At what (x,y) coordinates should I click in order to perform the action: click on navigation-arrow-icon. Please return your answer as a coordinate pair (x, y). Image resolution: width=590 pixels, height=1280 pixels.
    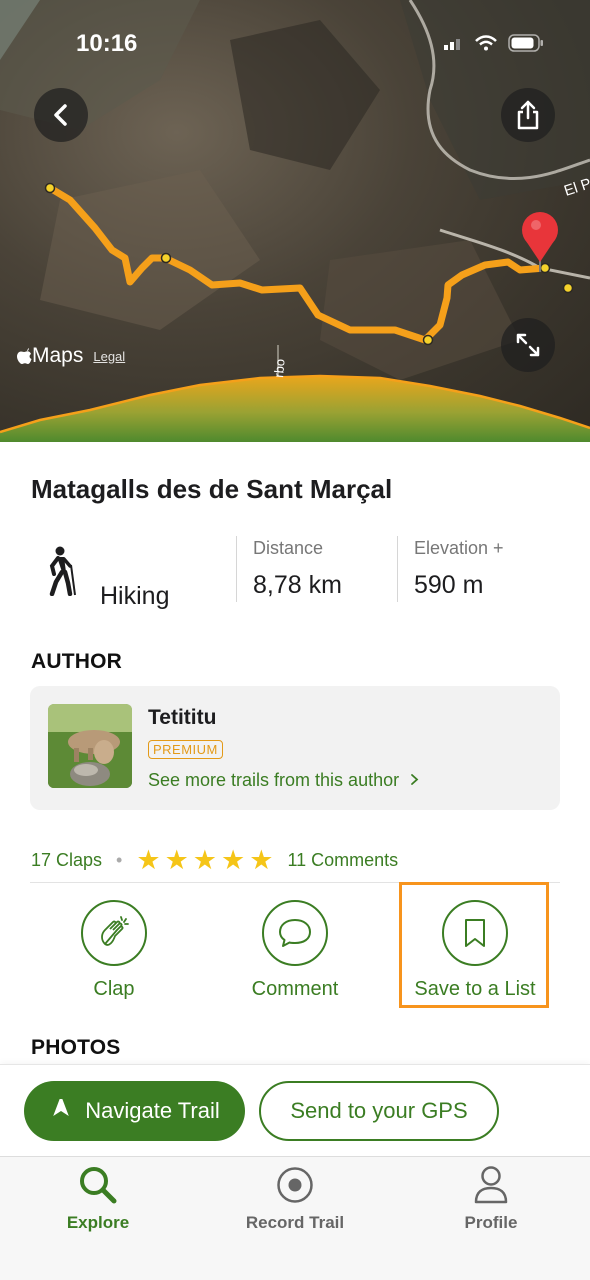
    Looking at the image, I should click on (61, 1107).